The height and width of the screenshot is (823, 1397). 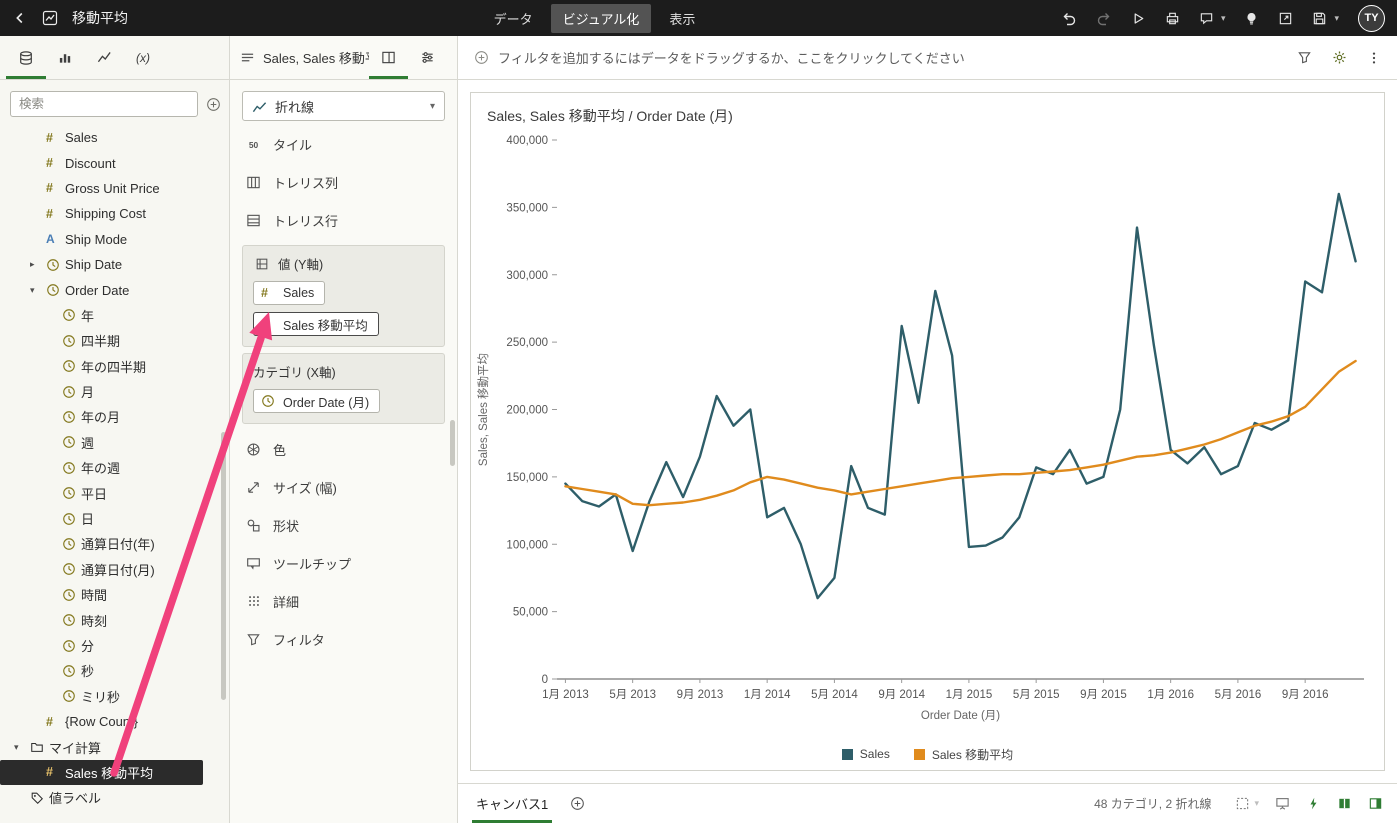 I want to click on field-item: 分, so click(x=114, y=645).